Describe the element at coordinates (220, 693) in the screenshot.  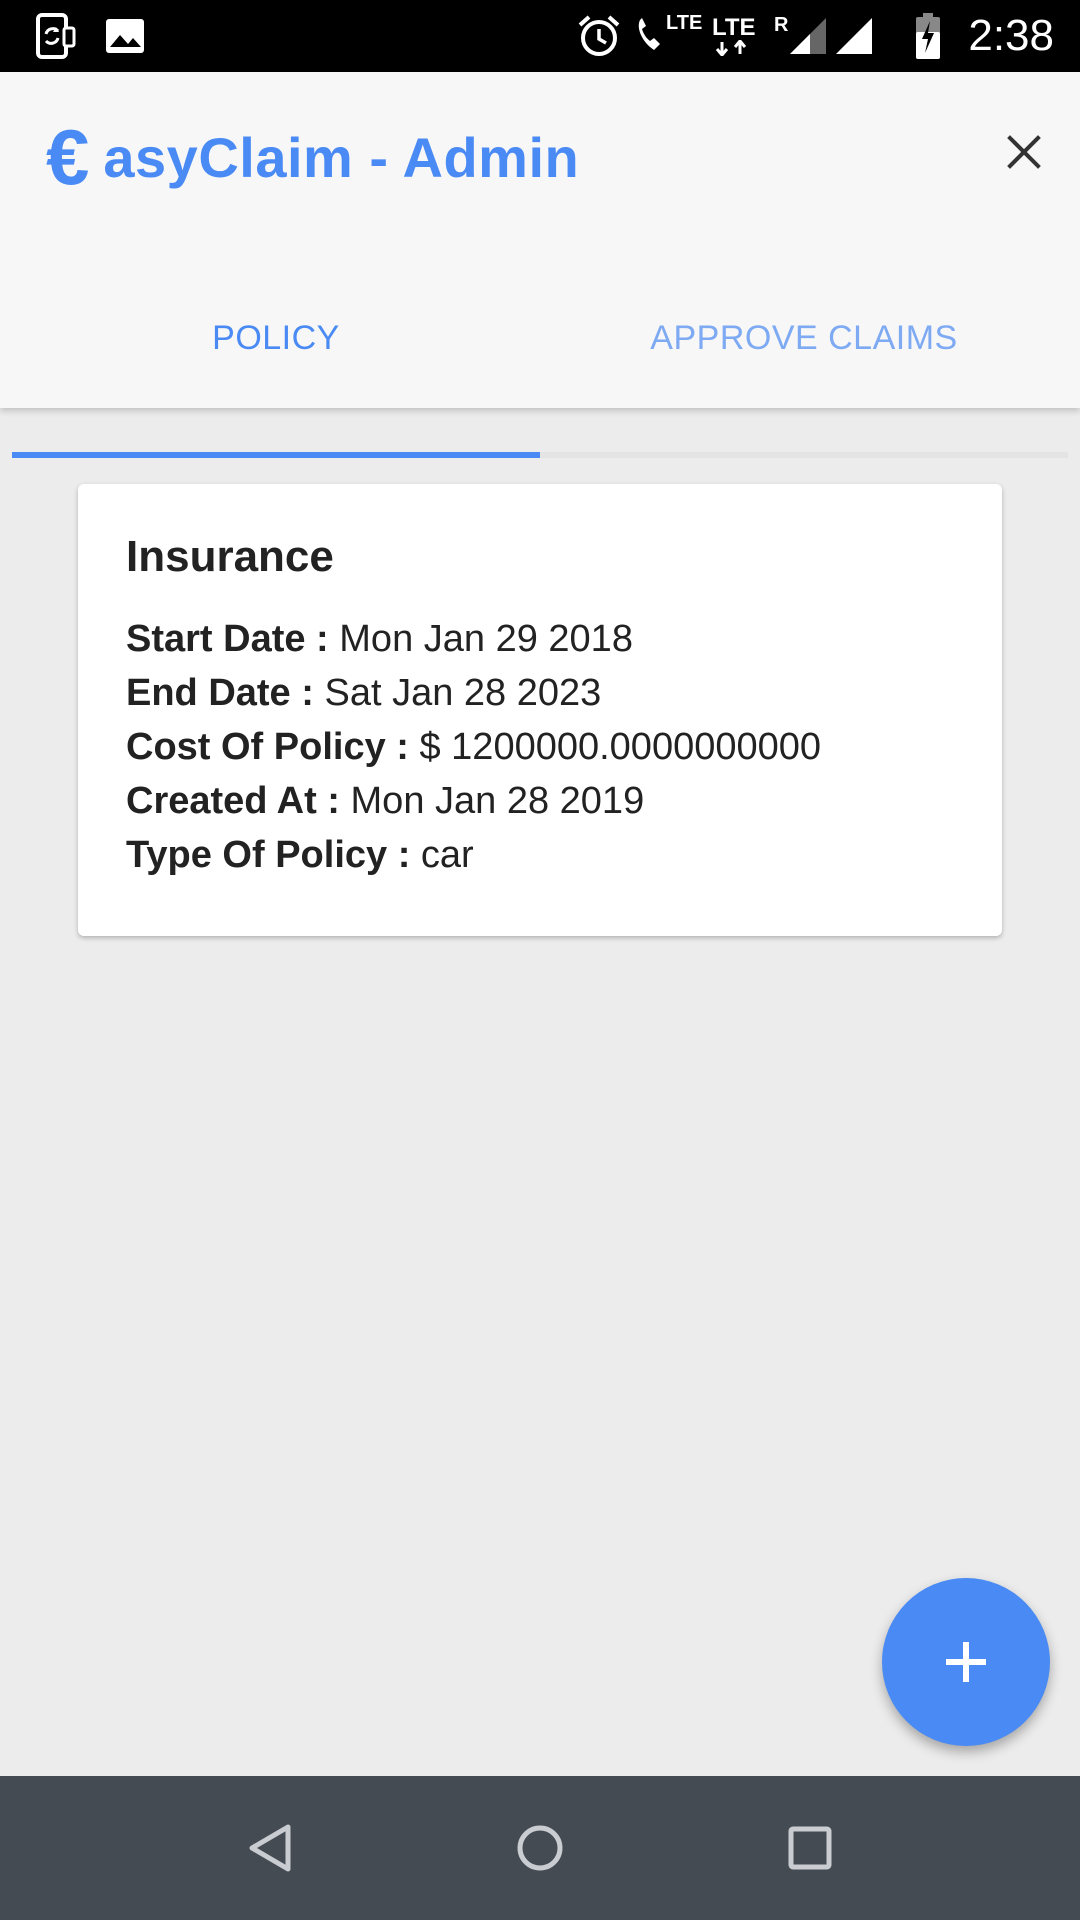
I see `end-date-label: End Date :` at that location.